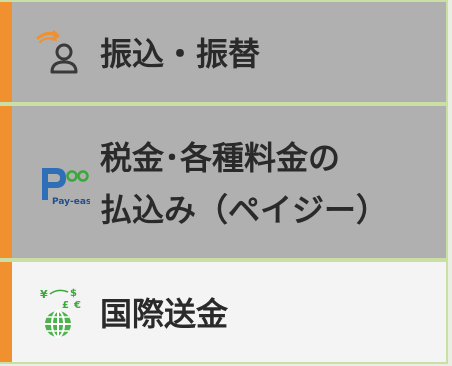  What do you see at coordinates (244, 210) in the screenshot?
I see `menu-item-label-line2: 払込み（ペイジー）` at bounding box center [244, 210].